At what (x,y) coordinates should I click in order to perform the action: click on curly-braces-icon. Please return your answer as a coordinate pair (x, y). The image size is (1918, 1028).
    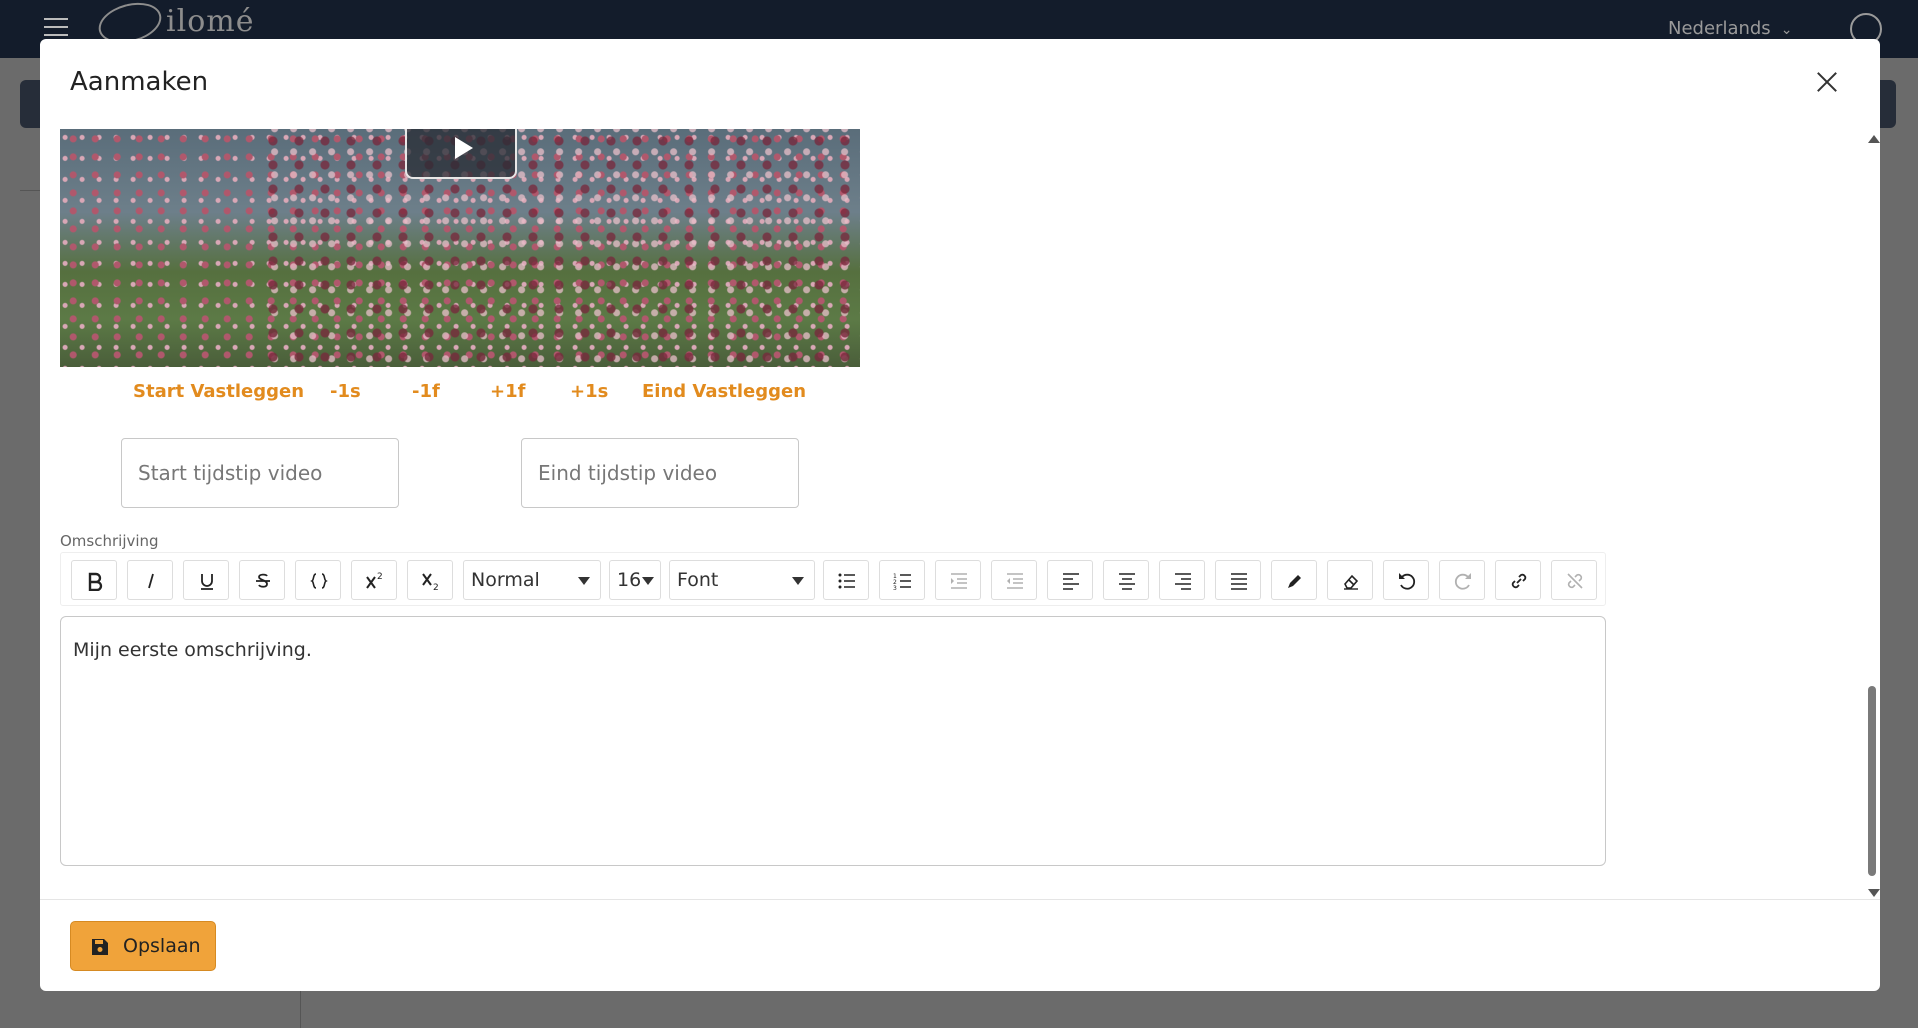
    Looking at the image, I should click on (319, 581).